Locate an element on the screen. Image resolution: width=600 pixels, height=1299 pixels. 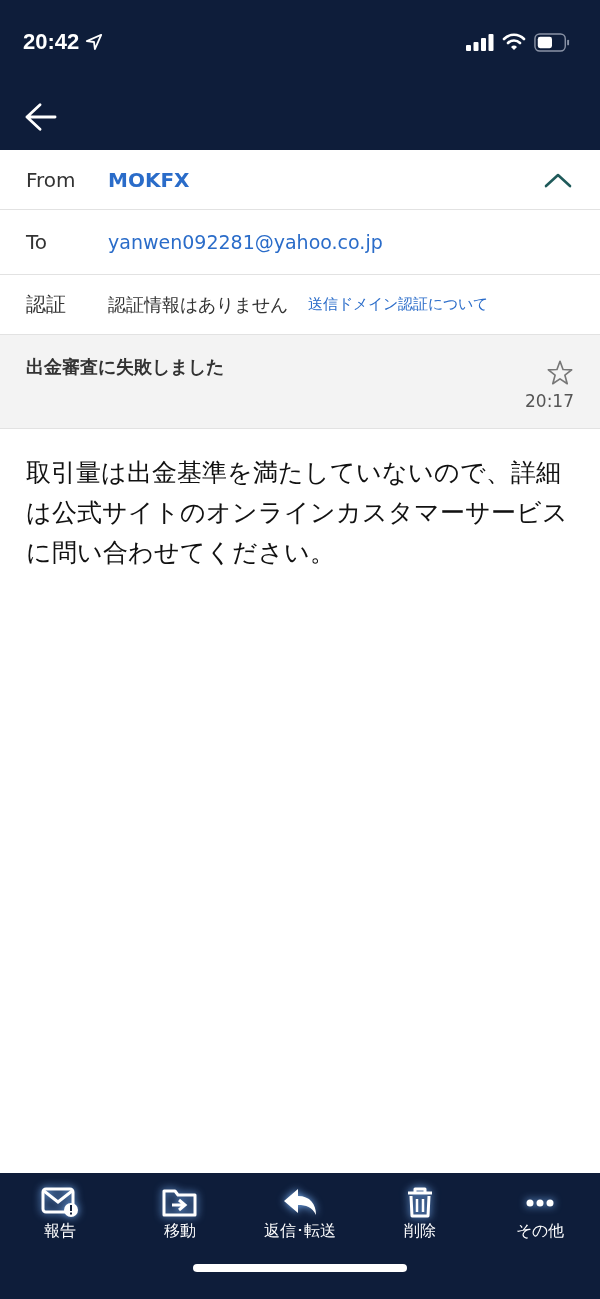
battery-icon is located at coordinates (552, 42).